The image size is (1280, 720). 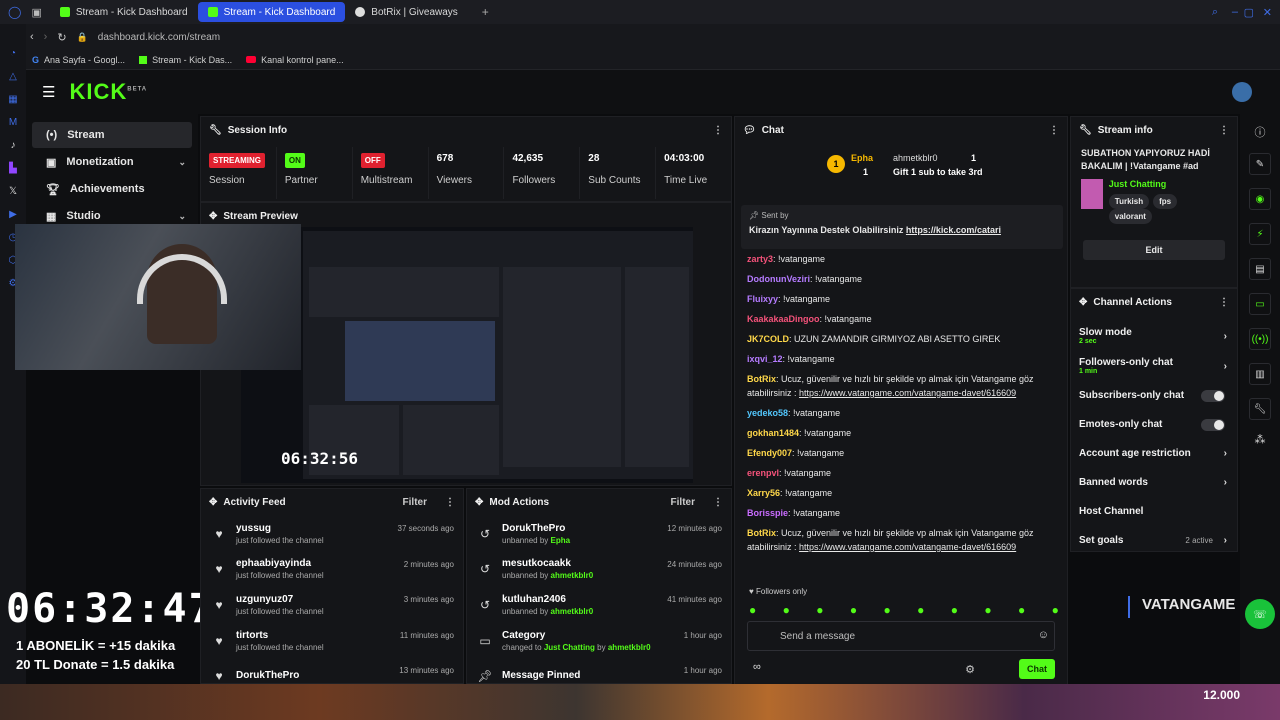 I want to click on category-thumbnail, so click(x=1092, y=194).